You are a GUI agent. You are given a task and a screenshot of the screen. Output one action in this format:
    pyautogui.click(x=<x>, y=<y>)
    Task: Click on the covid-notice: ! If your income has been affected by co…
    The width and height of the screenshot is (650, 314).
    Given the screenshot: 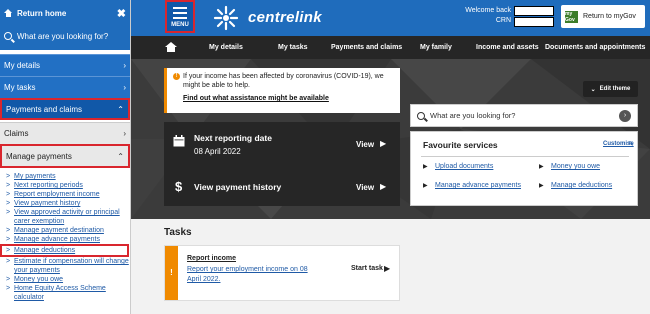 What is the action you would take?
    pyautogui.click(x=282, y=90)
    